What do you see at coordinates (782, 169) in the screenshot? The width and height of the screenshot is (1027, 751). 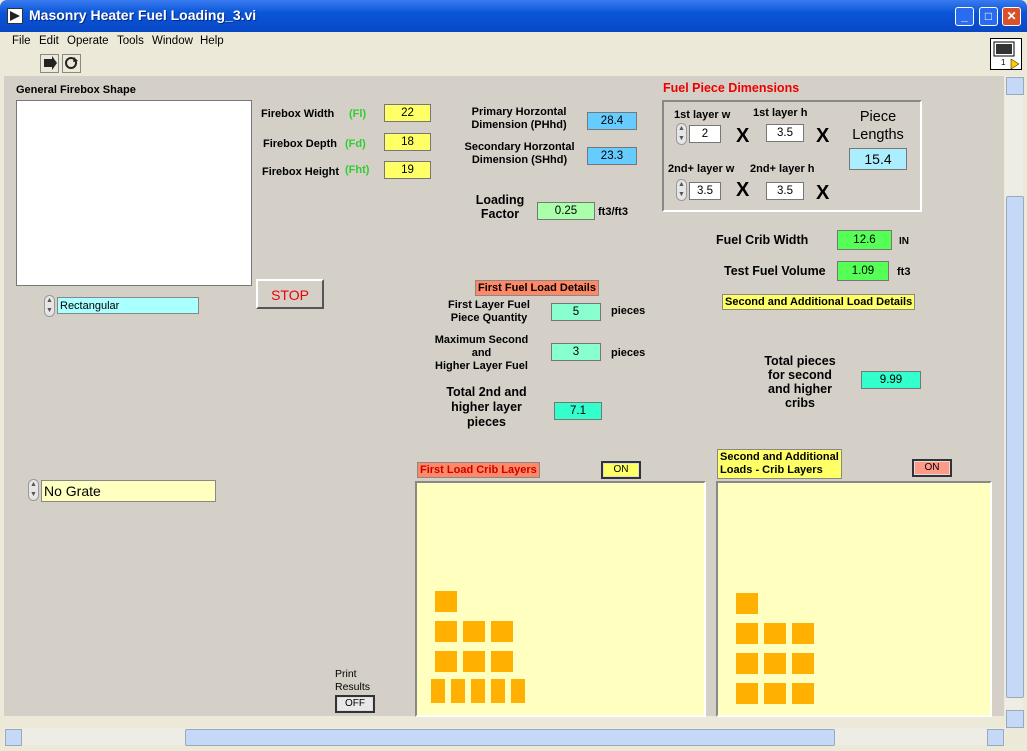 I see `second-layer-h-label: 2nd+ layer h` at bounding box center [782, 169].